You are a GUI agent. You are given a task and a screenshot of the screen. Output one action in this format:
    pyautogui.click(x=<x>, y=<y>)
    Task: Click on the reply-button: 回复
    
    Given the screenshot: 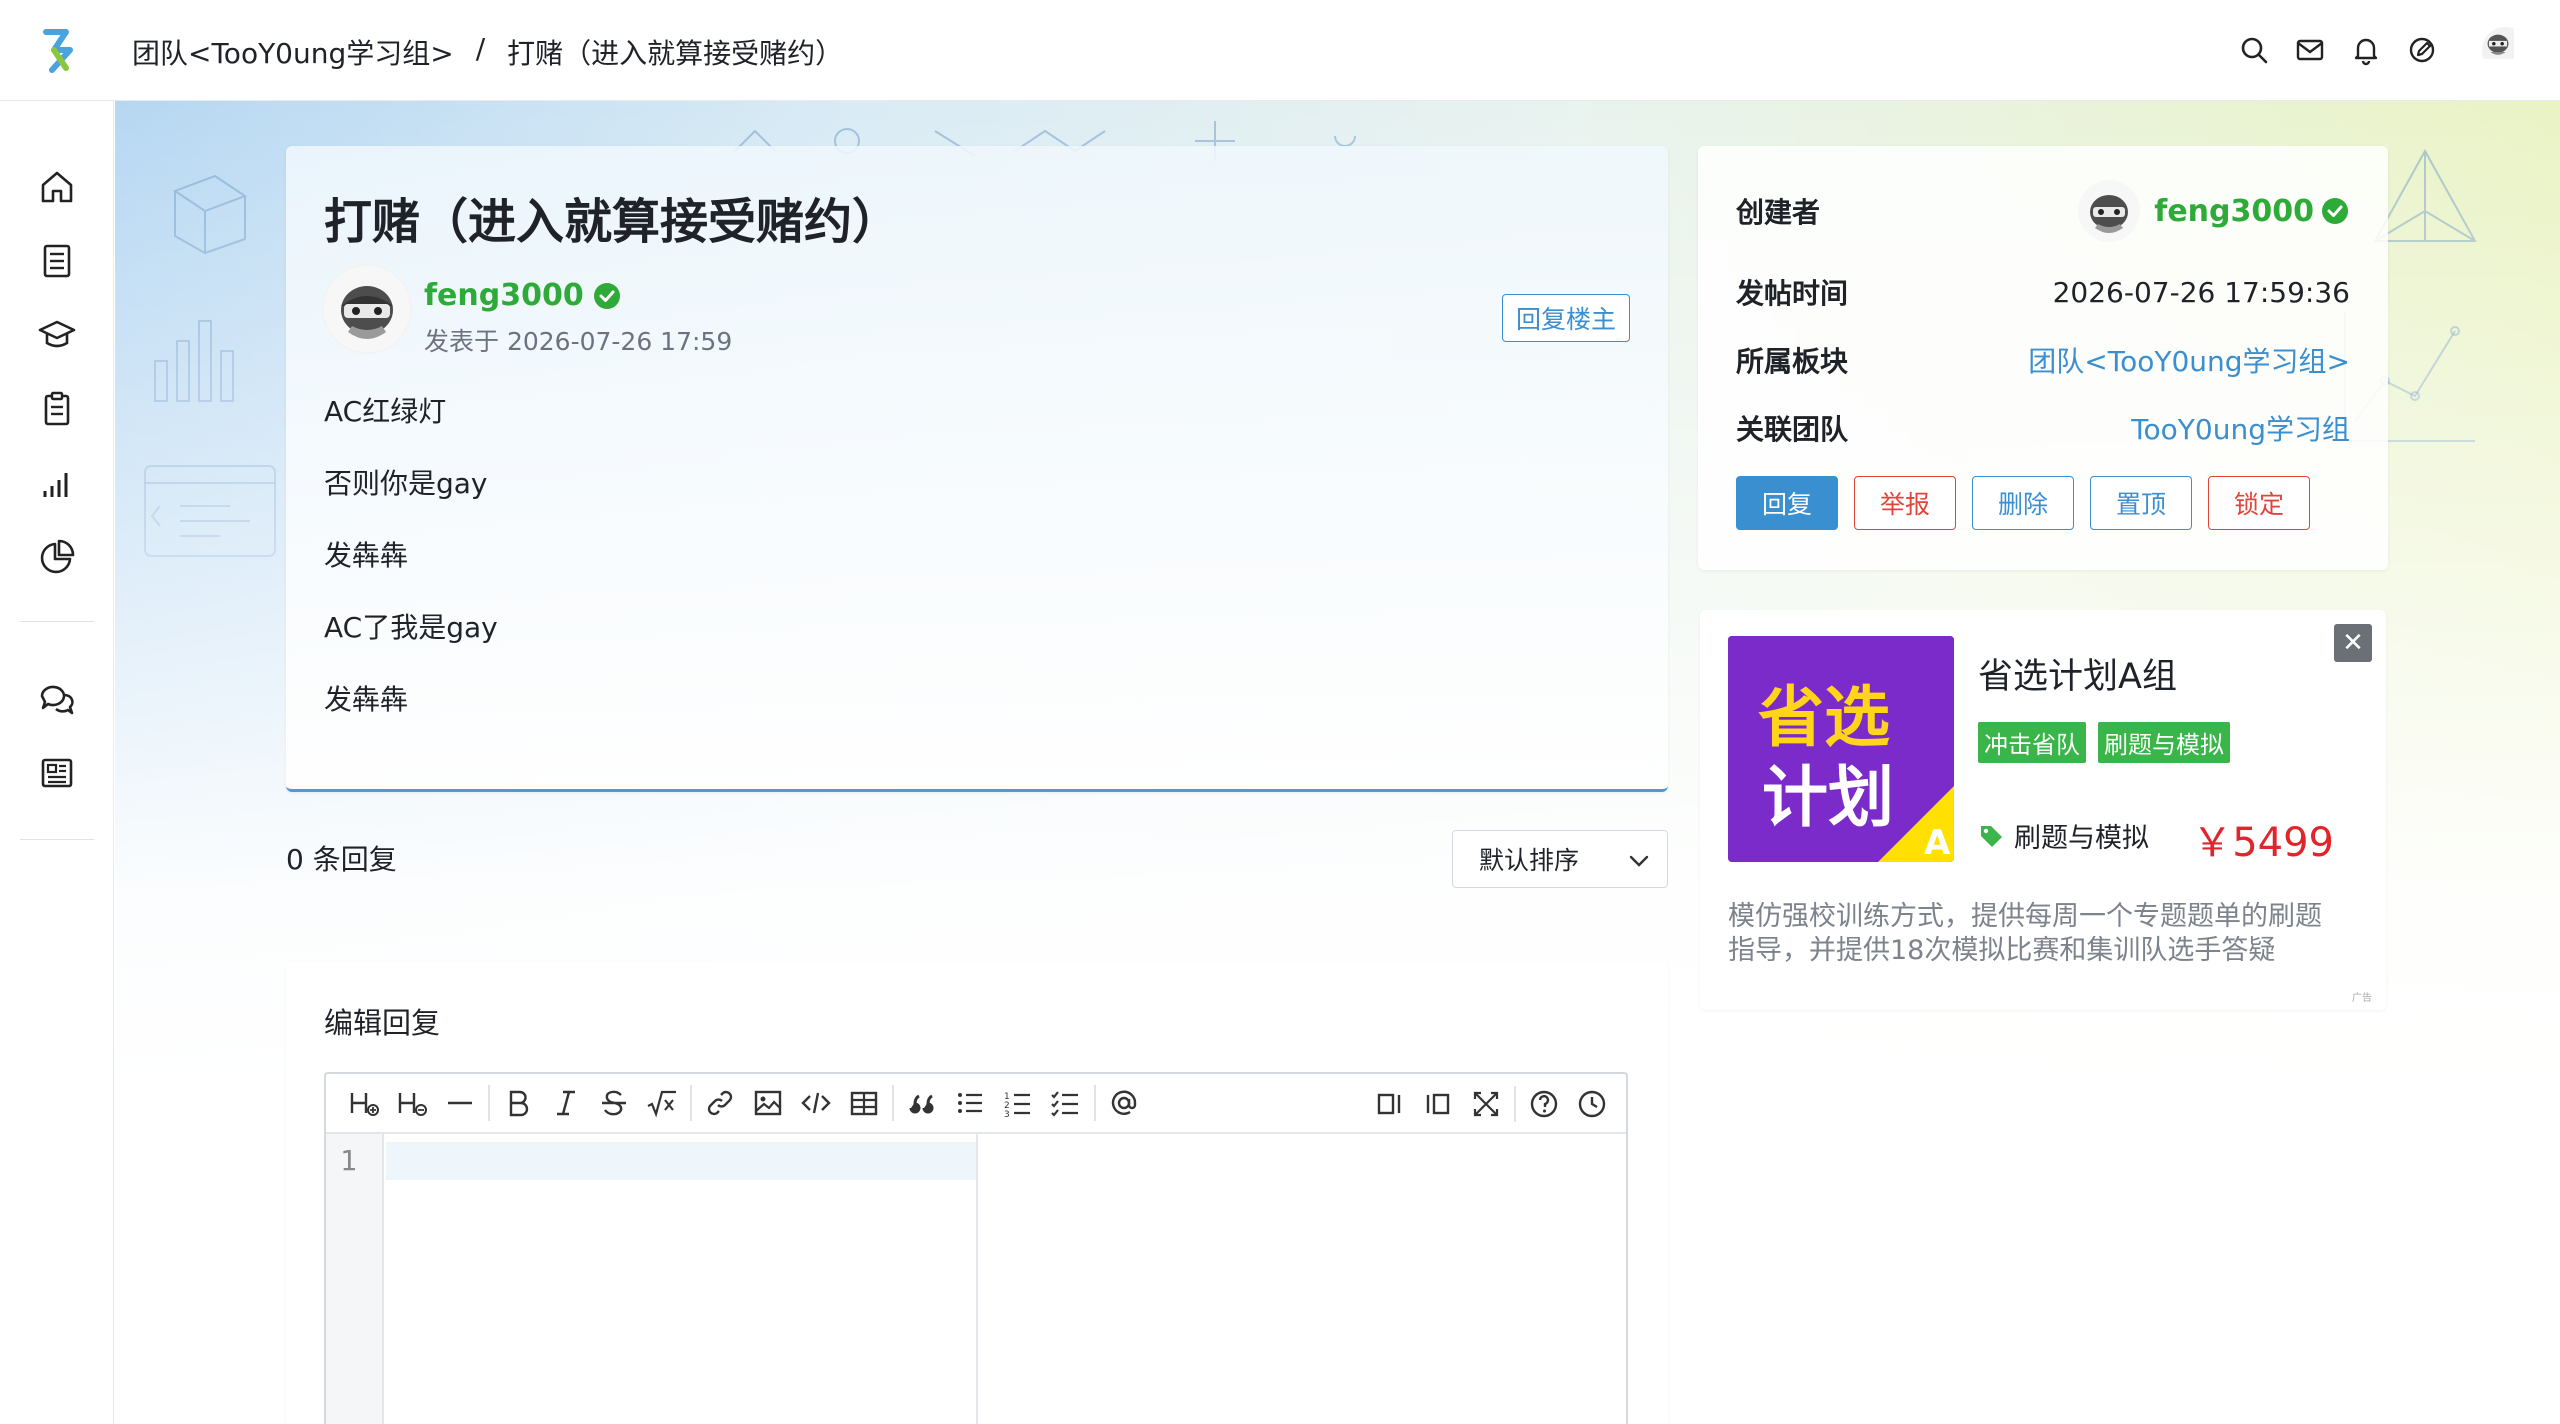 What is the action you would take?
    pyautogui.click(x=1787, y=503)
    